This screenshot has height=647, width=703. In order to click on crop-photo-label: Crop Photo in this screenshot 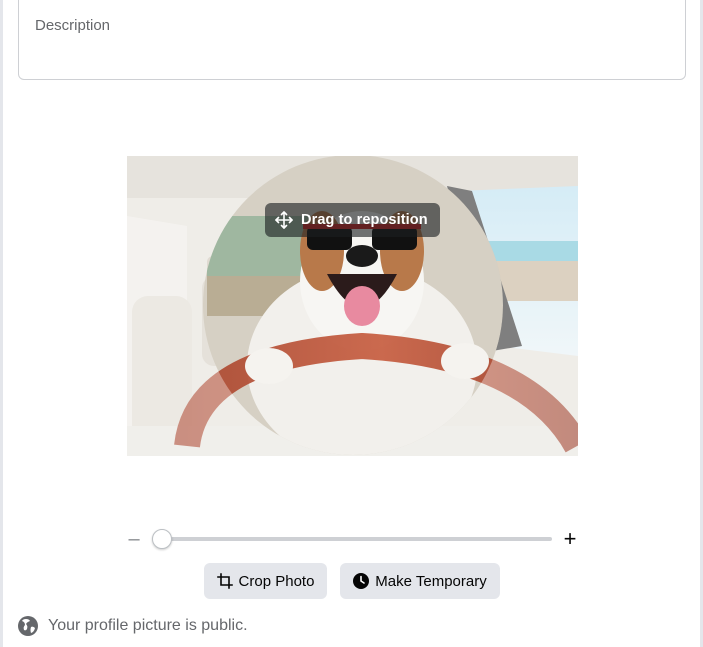, I will do `click(276, 581)`.